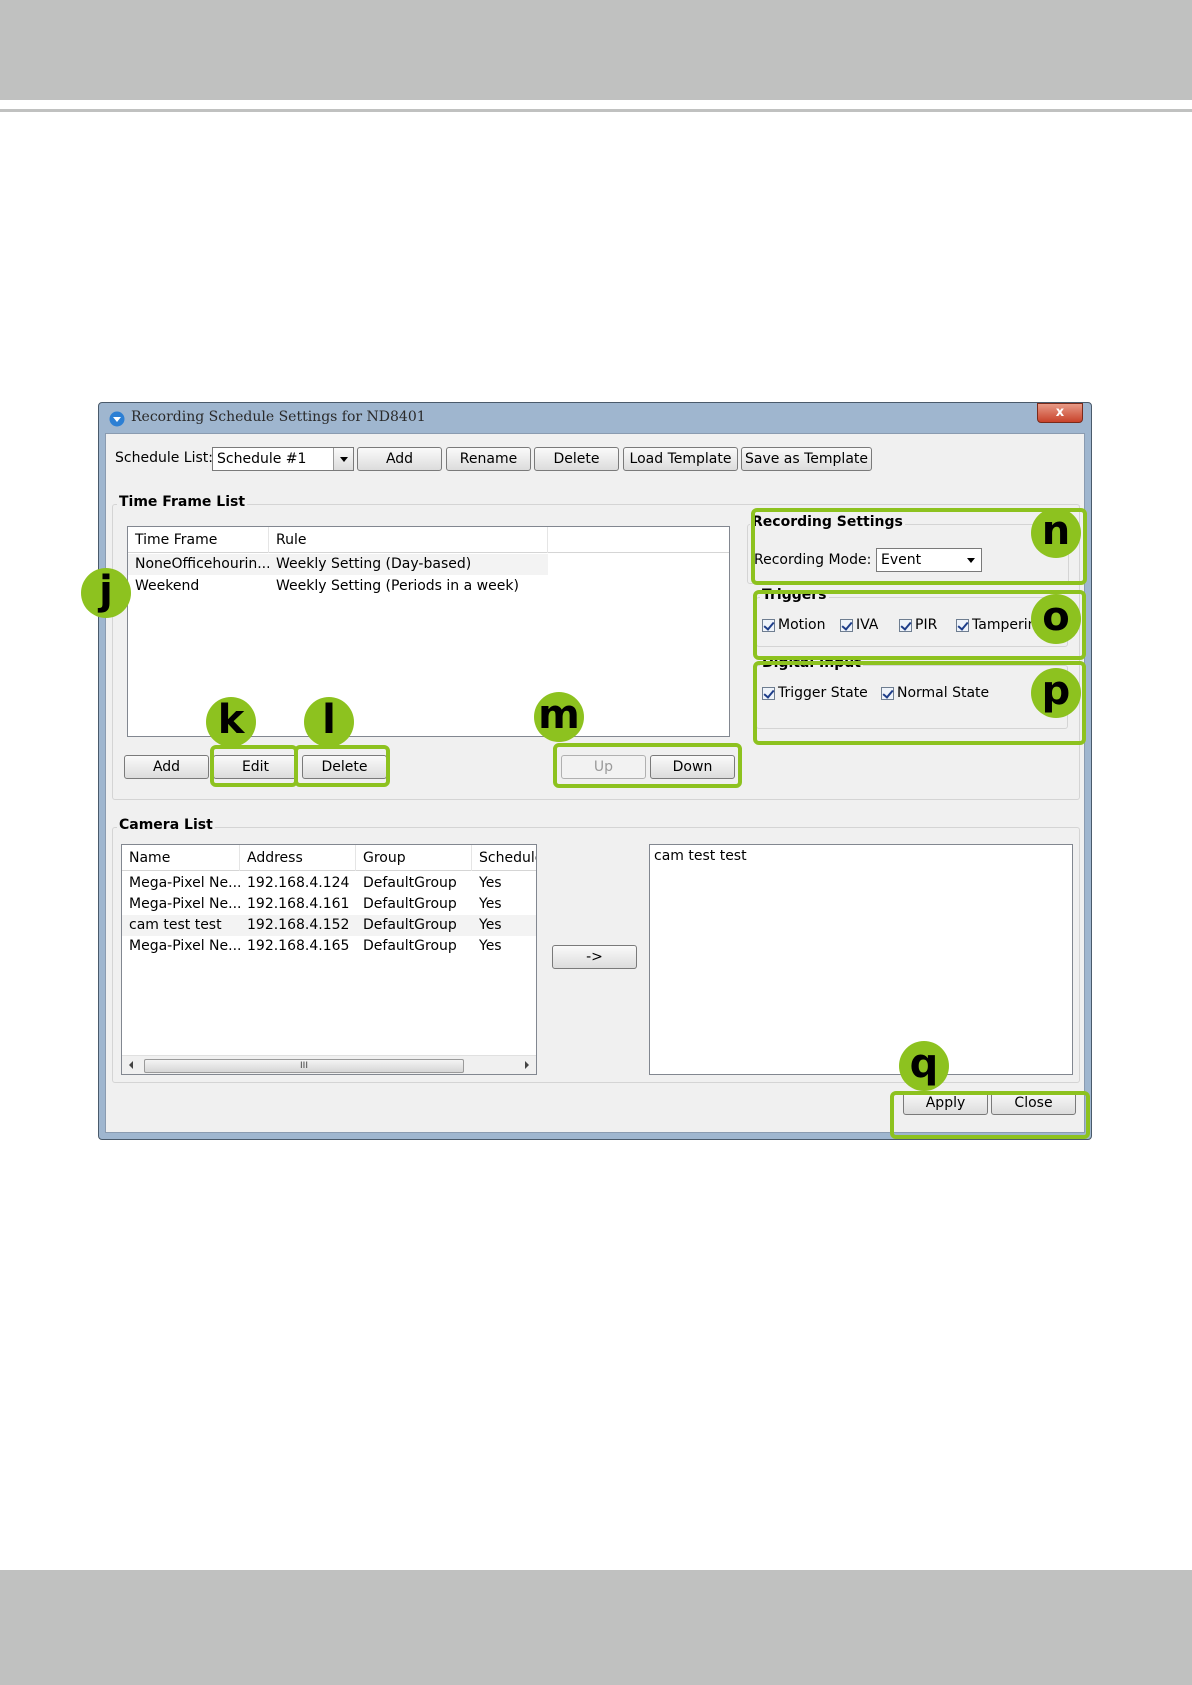 The width and height of the screenshot is (1192, 1685). What do you see at coordinates (1060, 413) in the screenshot?
I see `window-close-icon: x` at bounding box center [1060, 413].